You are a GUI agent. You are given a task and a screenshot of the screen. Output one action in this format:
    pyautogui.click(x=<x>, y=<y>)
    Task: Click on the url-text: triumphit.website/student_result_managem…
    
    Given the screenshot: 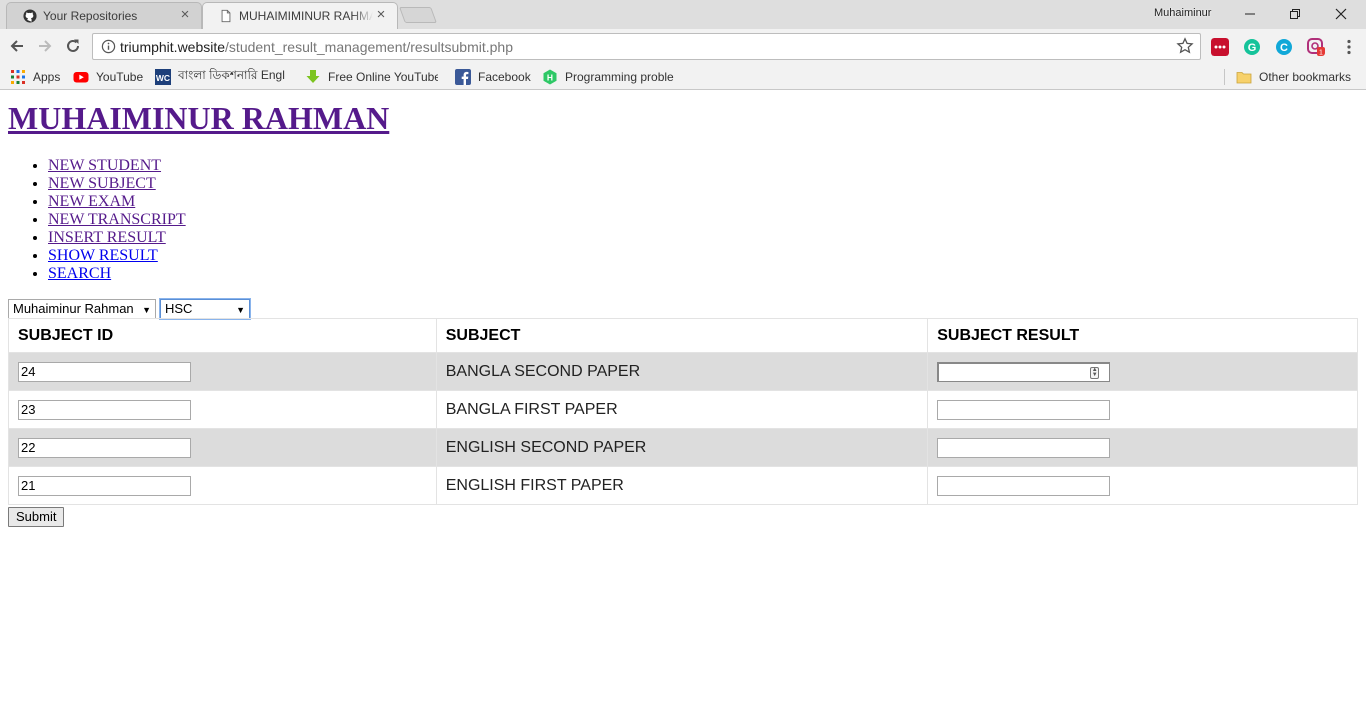 What is the action you would take?
    pyautogui.click(x=316, y=47)
    